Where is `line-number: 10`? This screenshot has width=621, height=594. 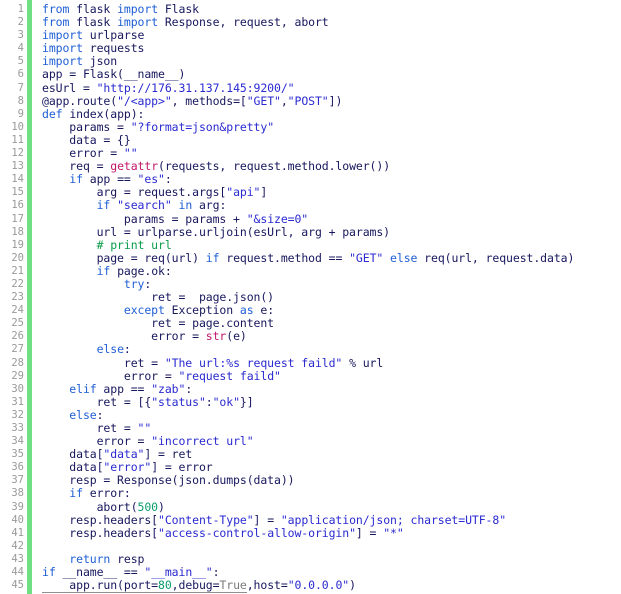 line-number: 10 is located at coordinates (17, 126).